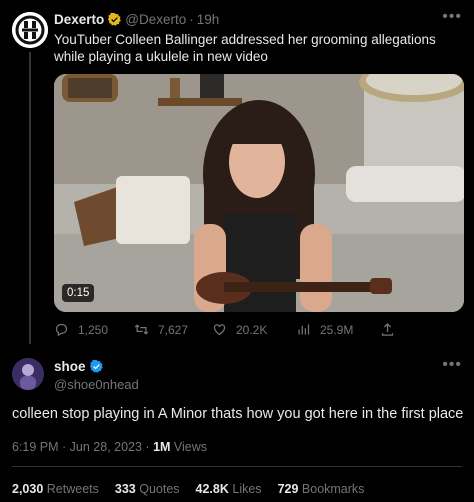 This screenshot has width=474, height=502. I want to click on likes-stat: 42.8K Likes, so click(229, 489).